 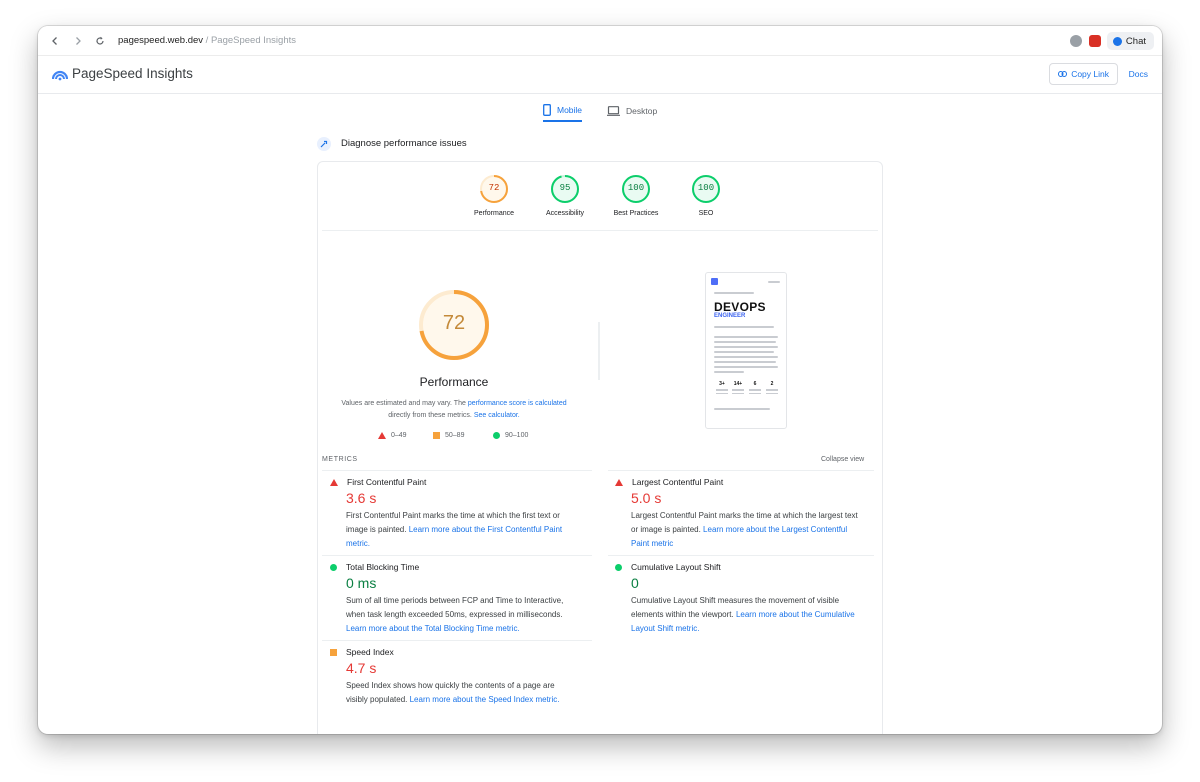 I want to click on link-icon, so click(x=1063, y=74).